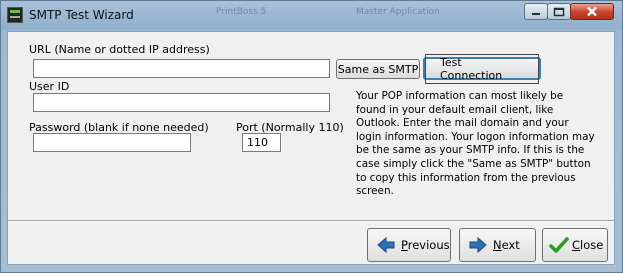 This screenshot has width=623, height=273. I want to click on background-tab: PrintBoss 5, so click(241, 12).